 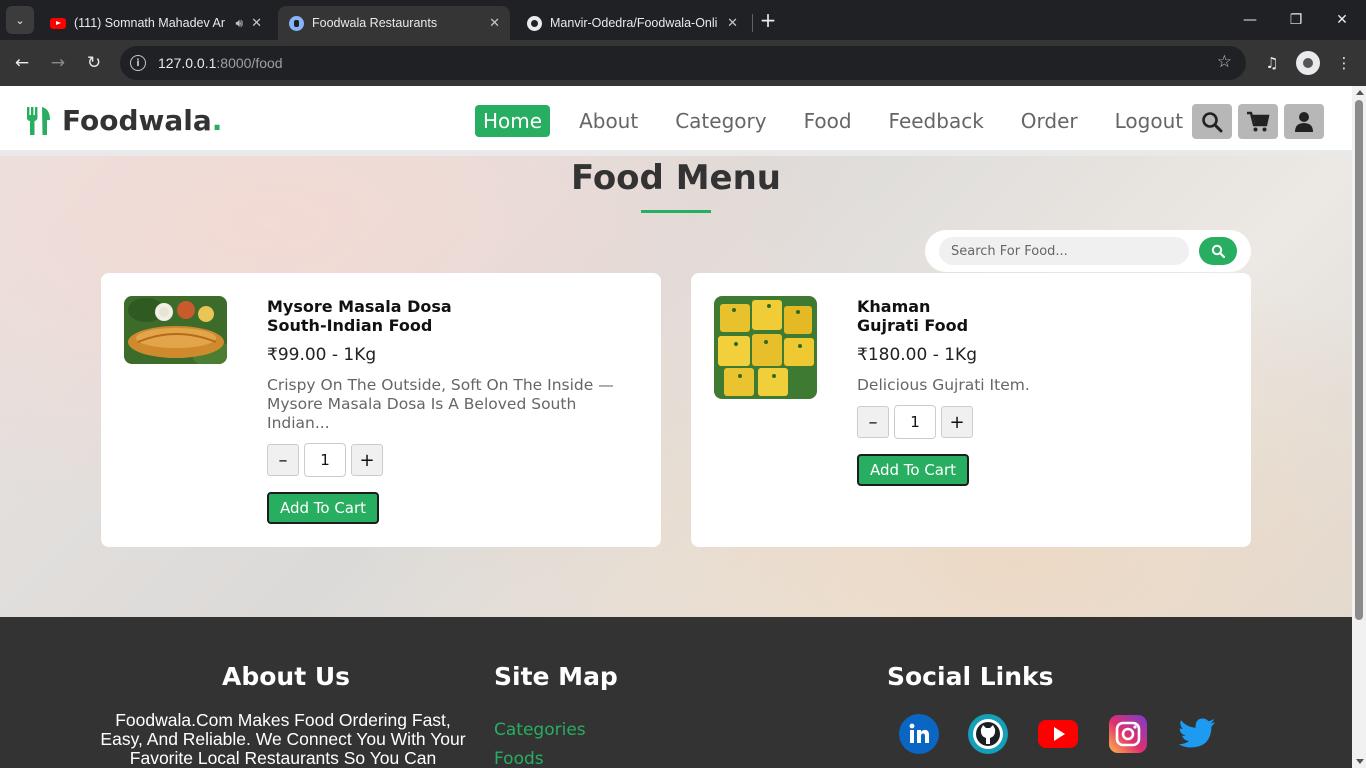 What do you see at coordinates (540, 730) in the screenshot?
I see `footer-link-categories: Categories` at bounding box center [540, 730].